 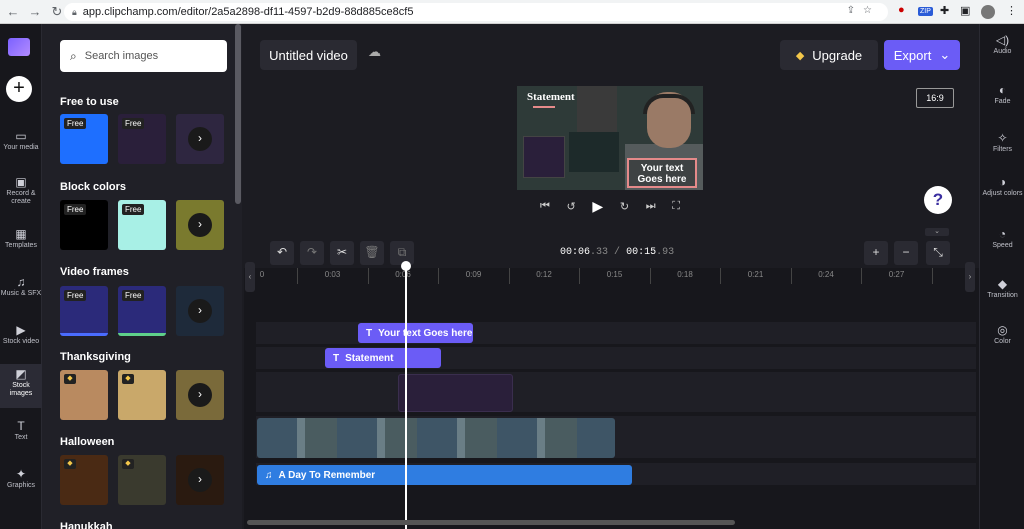 What do you see at coordinates (912, 55) in the screenshot?
I see `export-label: Export` at bounding box center [912, 55].